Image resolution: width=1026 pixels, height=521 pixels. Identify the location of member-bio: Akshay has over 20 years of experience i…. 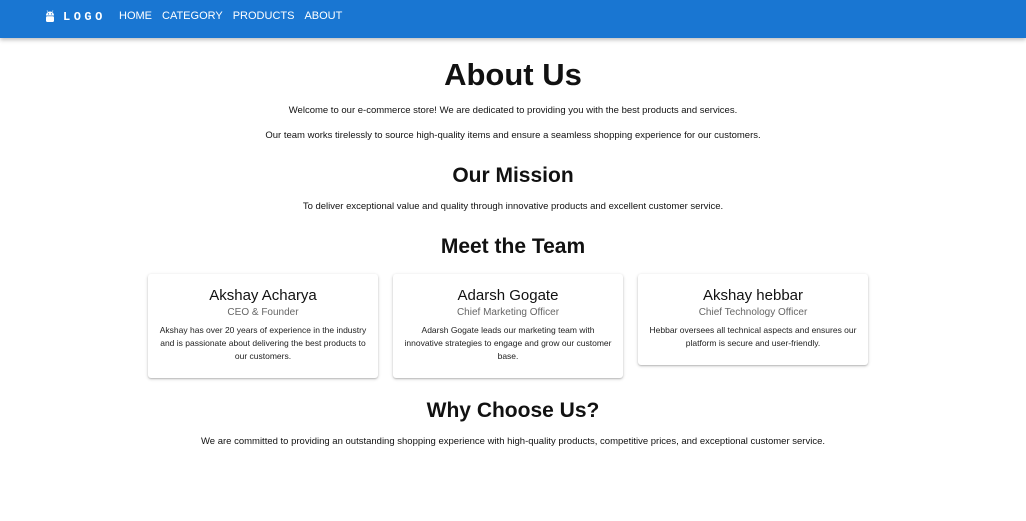
(263, 343).